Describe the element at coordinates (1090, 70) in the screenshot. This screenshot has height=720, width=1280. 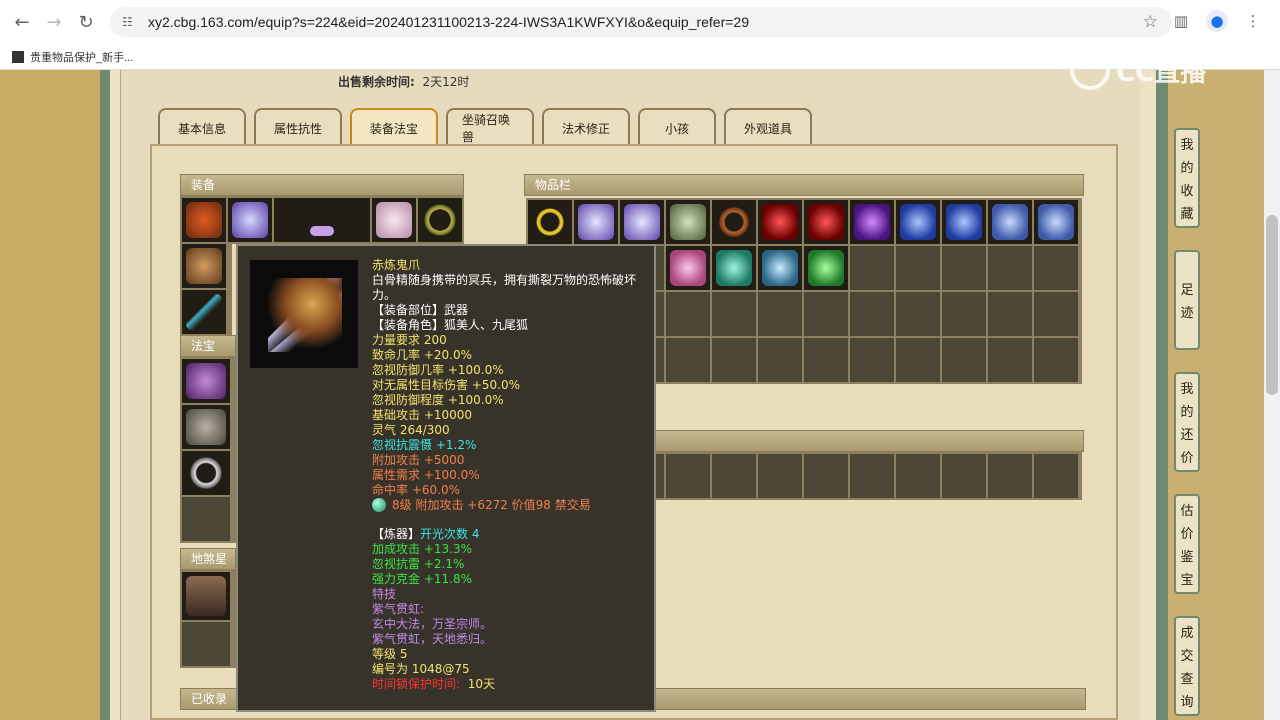
I see `watermark-ring-icon` at that location.